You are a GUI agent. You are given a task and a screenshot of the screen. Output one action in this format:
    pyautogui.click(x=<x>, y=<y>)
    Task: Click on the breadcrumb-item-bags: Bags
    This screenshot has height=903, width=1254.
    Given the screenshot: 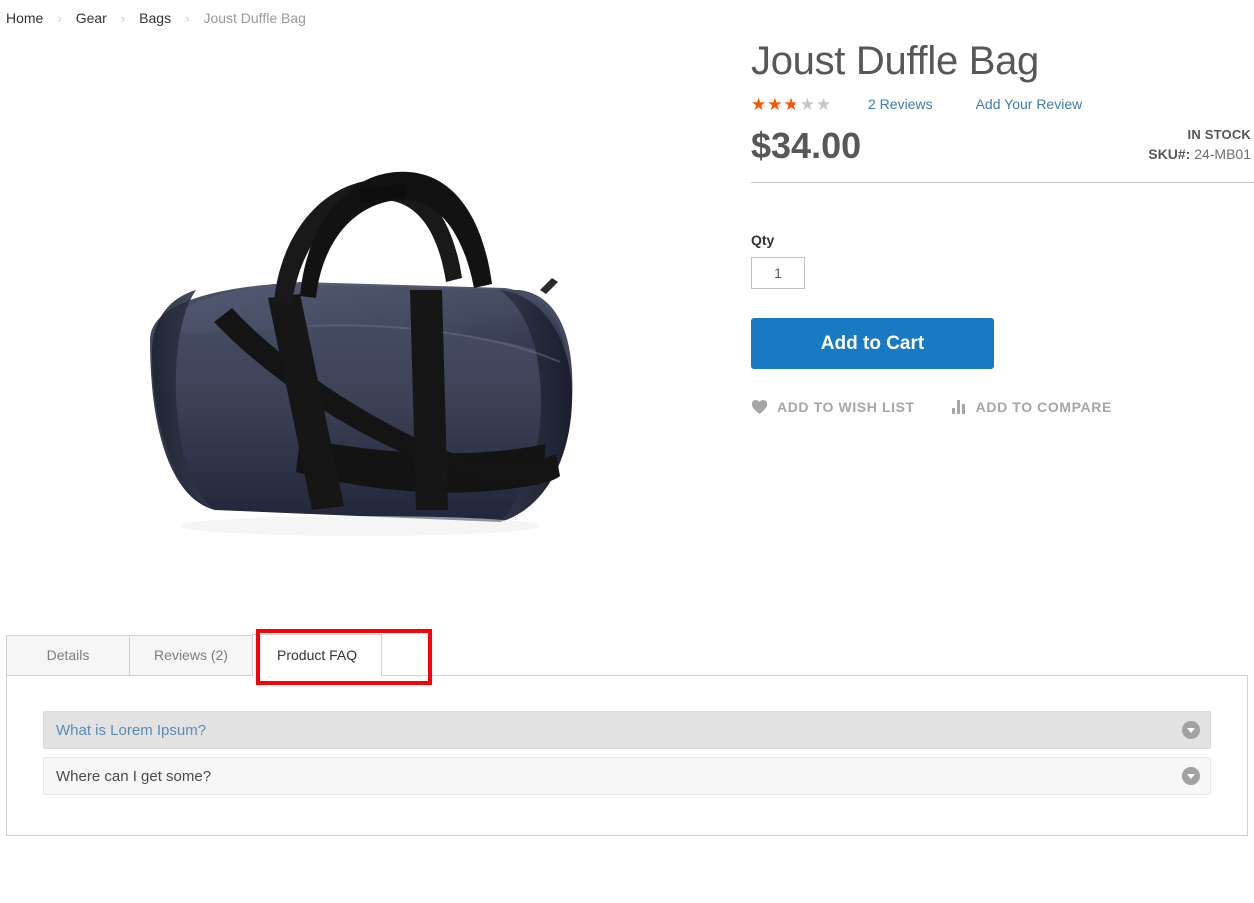 What is the action you would take?
    pyautogui.click(x=155, y=18)
    